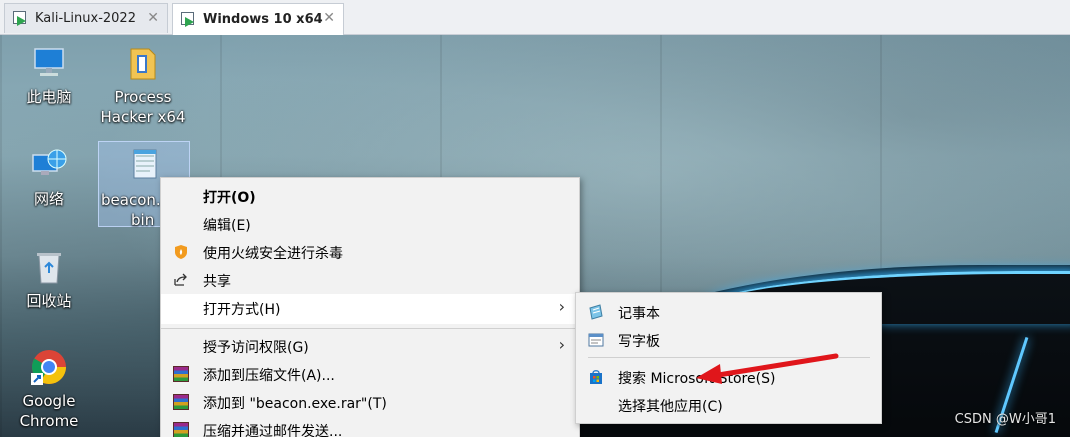 This screenshot has height=437, width=1070. Describe the element at coordinates (596, 340) in the screenshot. I see `wordpad-icon` at that location.